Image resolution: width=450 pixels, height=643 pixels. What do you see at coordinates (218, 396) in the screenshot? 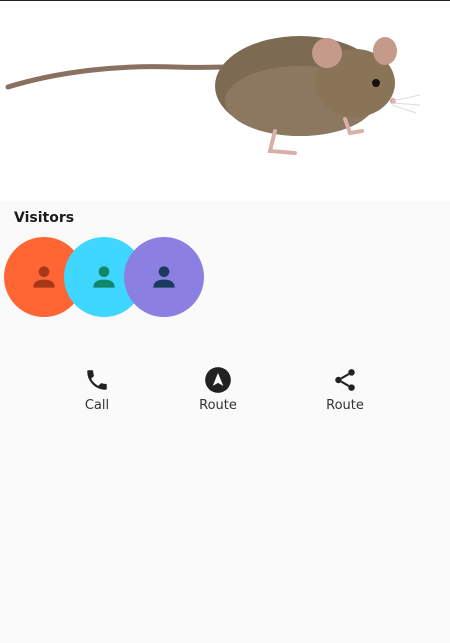
I see `route-button: Route` at bounding box center [218, 396].